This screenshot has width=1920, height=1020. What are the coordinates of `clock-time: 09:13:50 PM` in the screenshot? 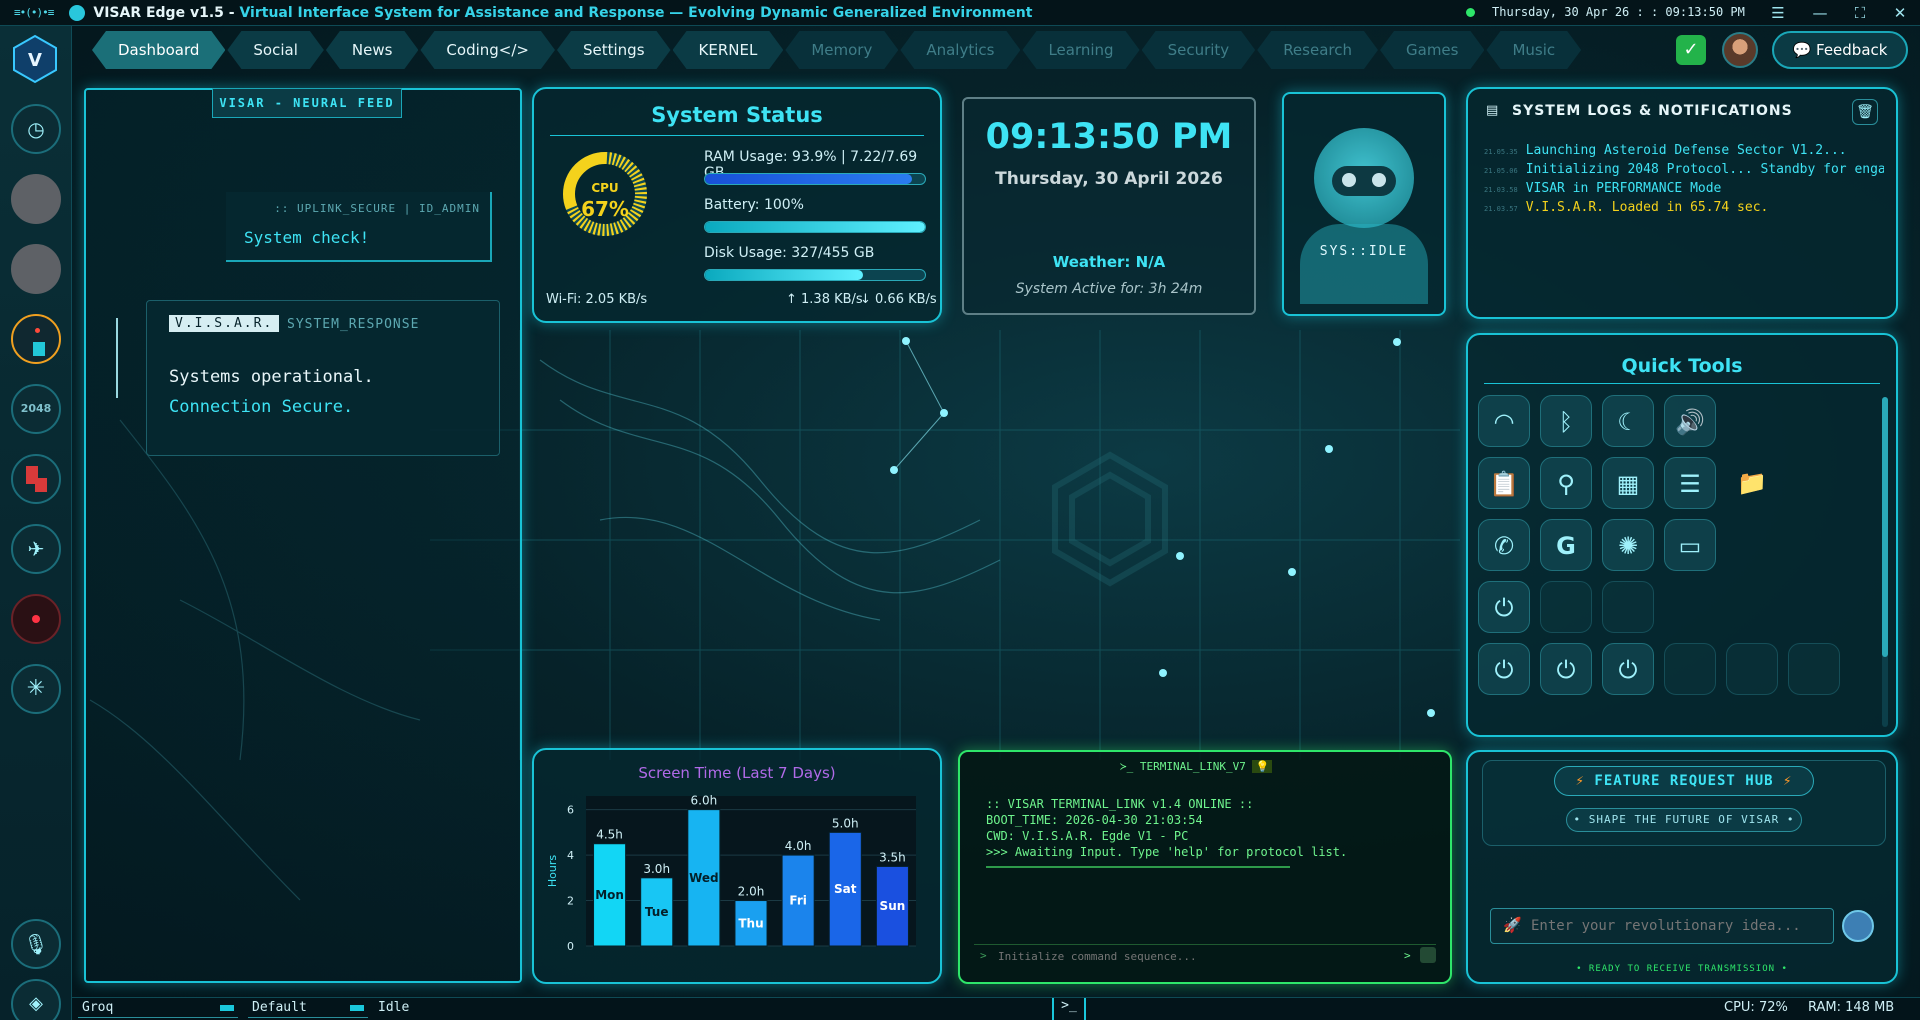 It's located at (1109, 137).